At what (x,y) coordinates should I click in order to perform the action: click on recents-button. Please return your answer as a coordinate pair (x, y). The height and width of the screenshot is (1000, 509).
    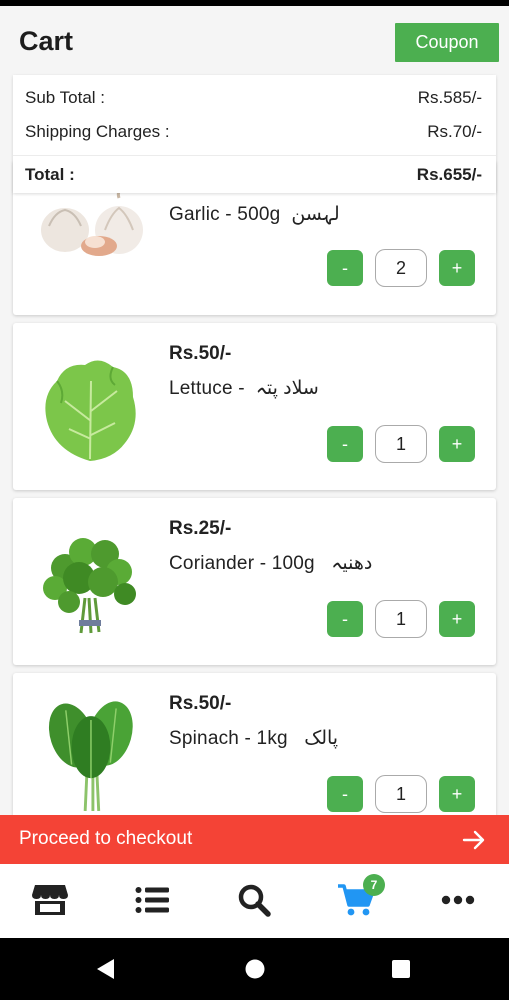
    Looking at the image, I should click on (401, 969).